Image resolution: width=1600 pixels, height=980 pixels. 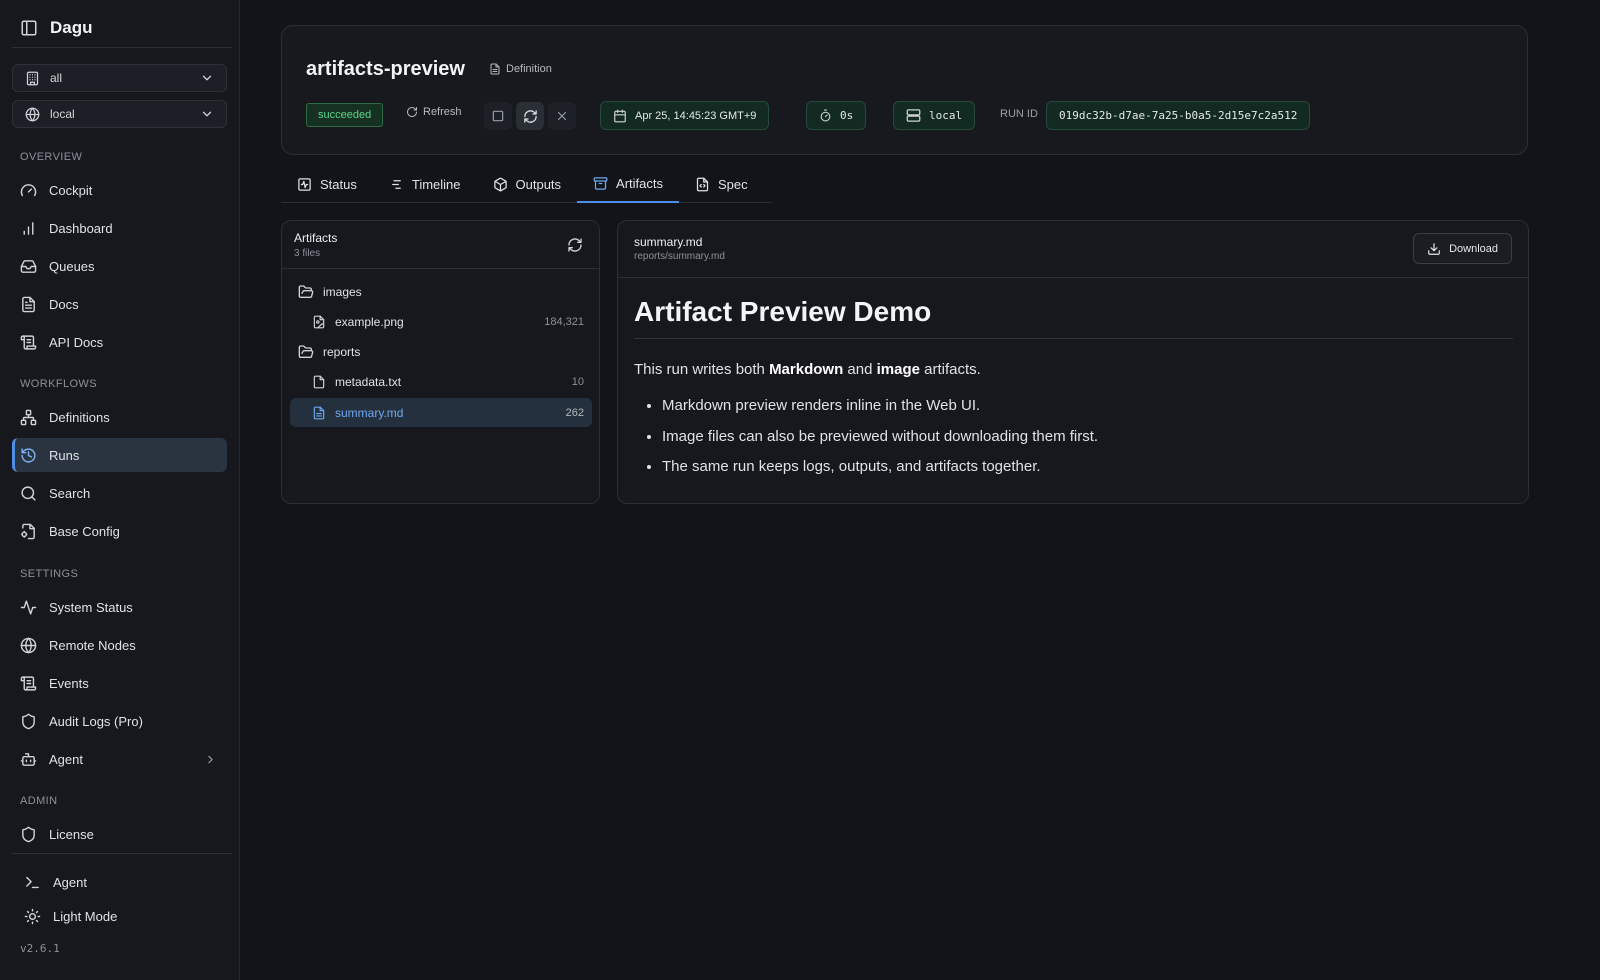 I want to click on run-tabs: Status Timeline Outputs Artifacts Spec, so click(x=526, y=184).